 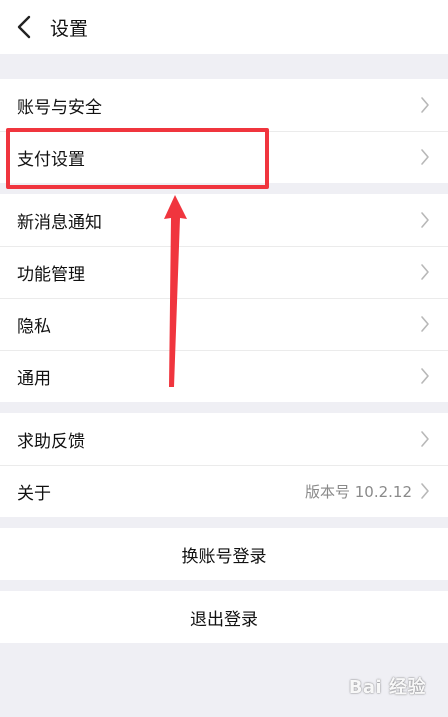 What do you see at coordinates (224, 554) in the screenshot?
I see `switch-account-button: 换账号登录` at bounding box center [224, 554].